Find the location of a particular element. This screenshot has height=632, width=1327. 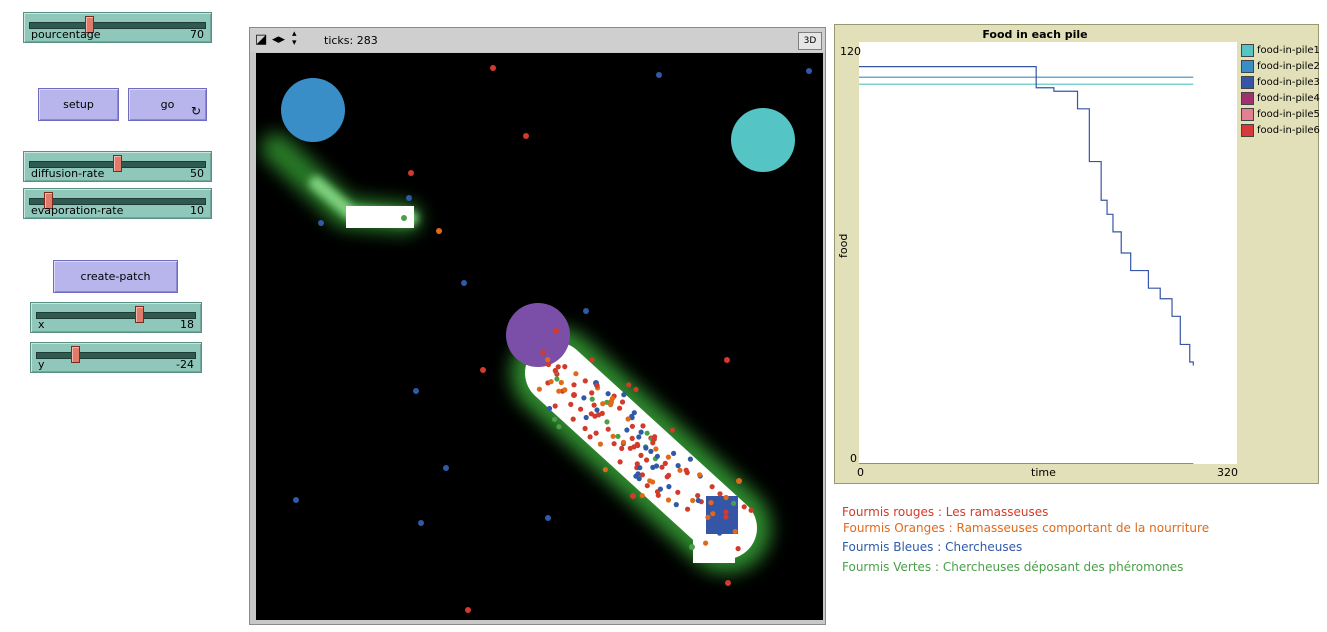

x-slider: x 18 is located at coordinates (116, 317).